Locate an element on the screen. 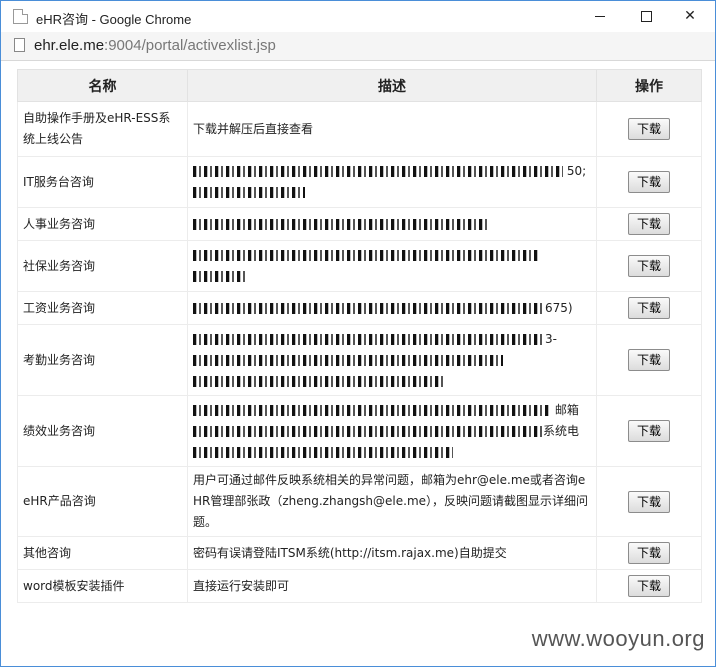 The height and width of the screenshot is (667, 716). window-title: eHR咨询 - Google Chrome is located at coordinates (114, 19).